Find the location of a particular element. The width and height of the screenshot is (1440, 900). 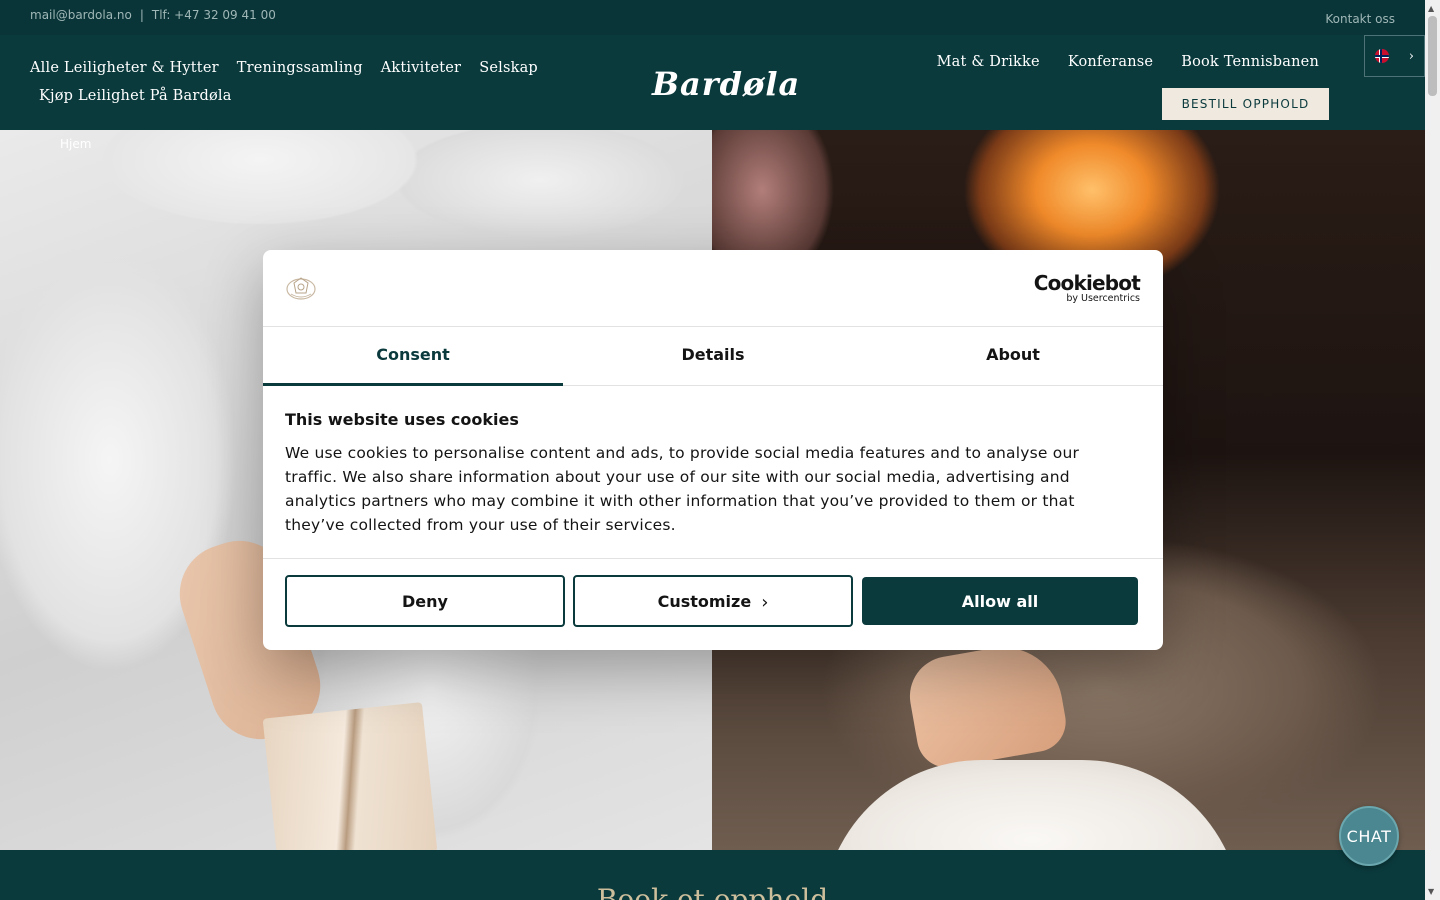

allow-all-button: Allow all is located at coordinates (1000, 601).